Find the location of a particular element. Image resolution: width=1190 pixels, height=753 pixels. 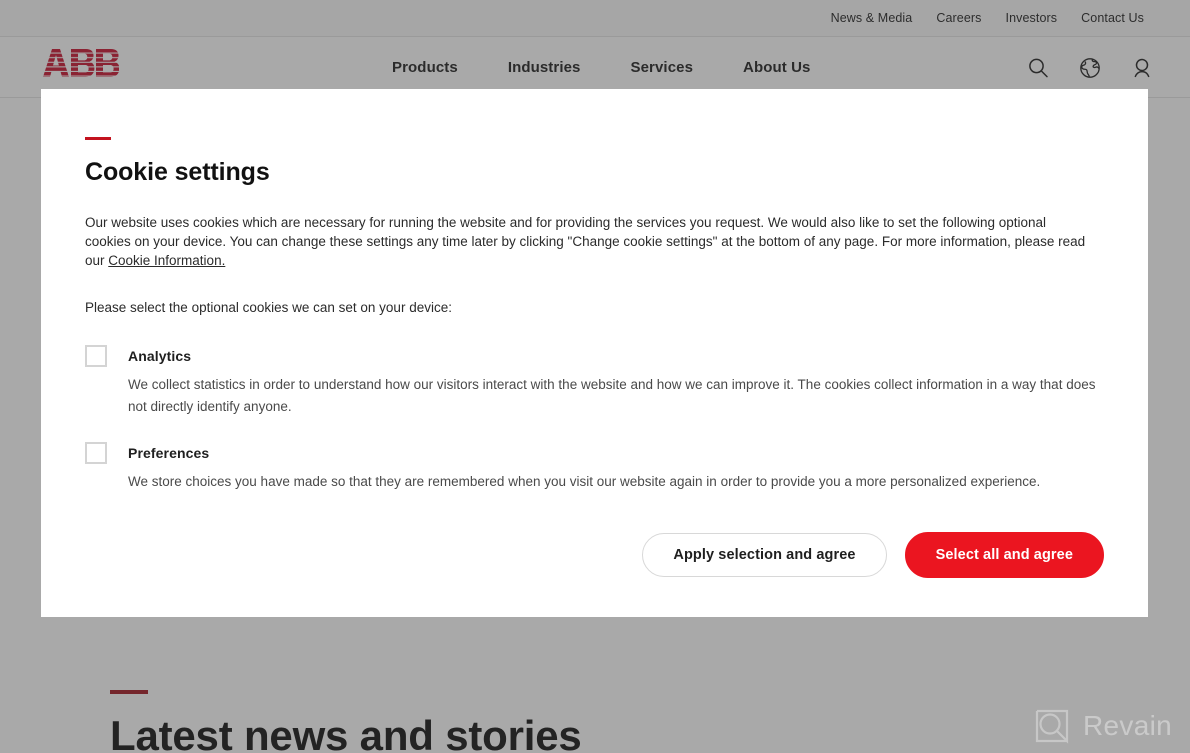

apply-selection-button: Apply selection and agree is located at coordinates (764, 555).